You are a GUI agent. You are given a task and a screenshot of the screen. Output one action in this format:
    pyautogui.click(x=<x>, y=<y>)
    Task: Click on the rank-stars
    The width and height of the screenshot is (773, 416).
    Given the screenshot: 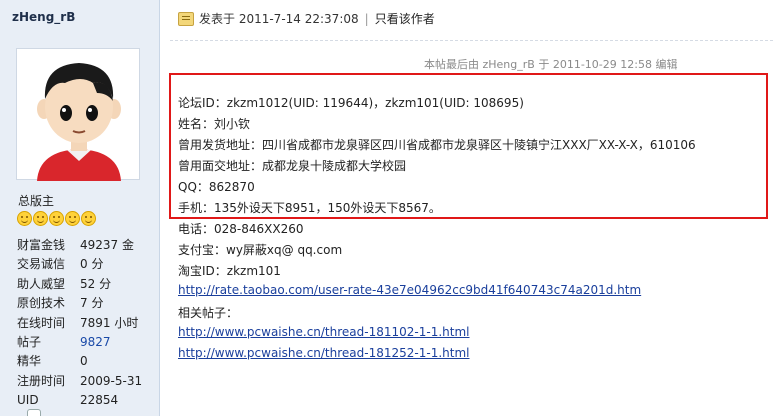 What is the action you would take?
    pyautogui.click(x=56, y=218)
    